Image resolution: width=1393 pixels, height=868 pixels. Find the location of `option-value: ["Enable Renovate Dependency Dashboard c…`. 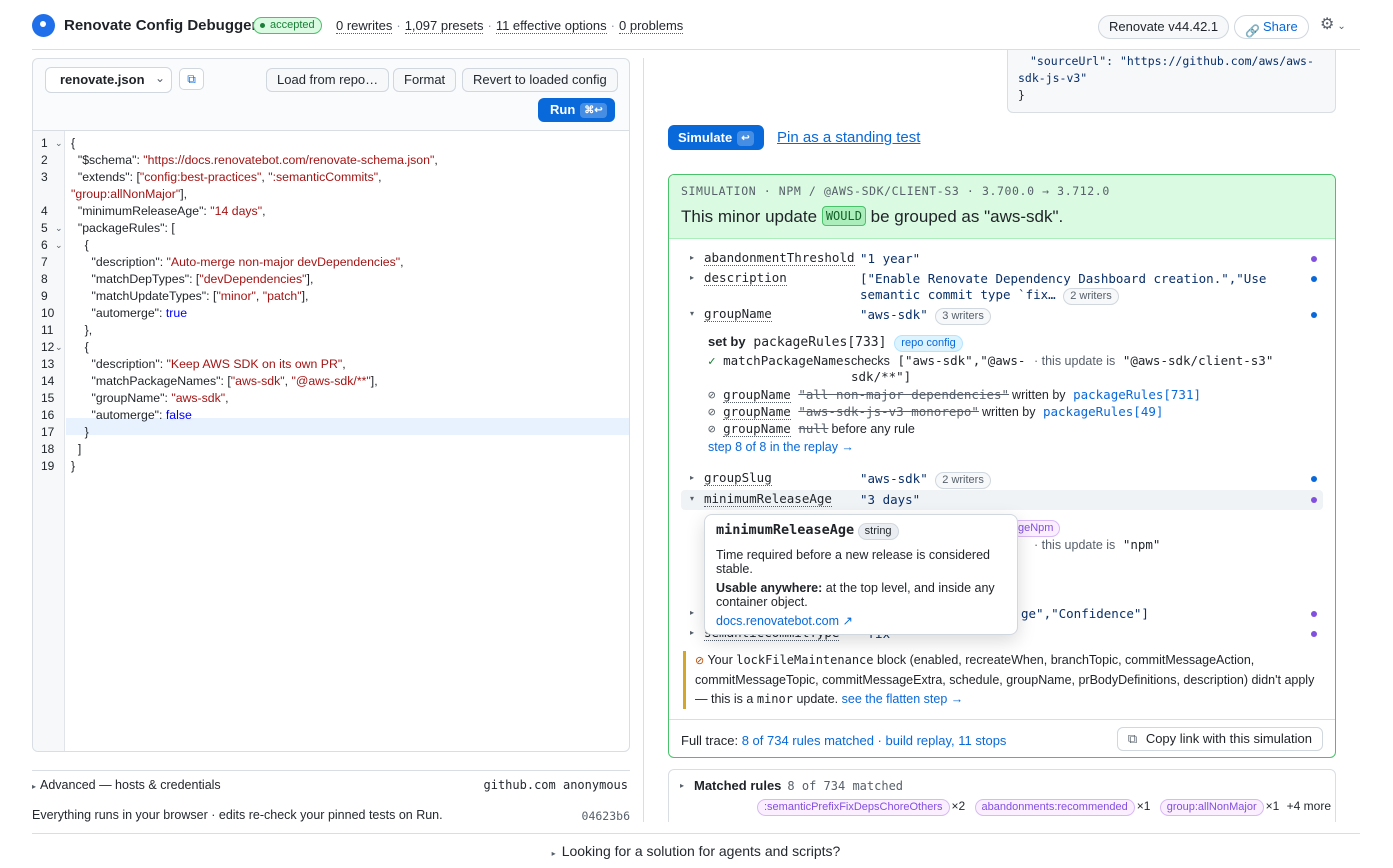

option-value: ["Enable Renovate Dependency Dashboard c… is located at coordinates (1063, 288).